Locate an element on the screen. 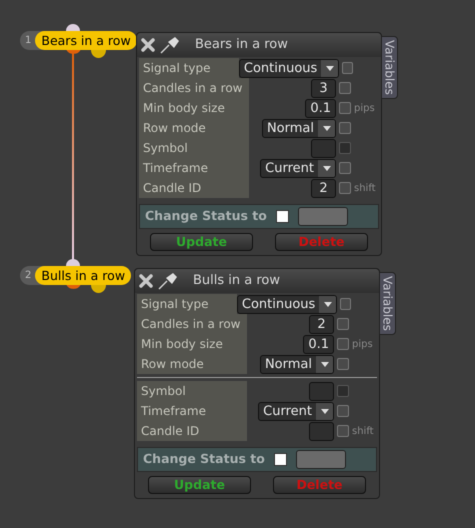  node-label: Bulls in a row is located at coordinates (83, 275).